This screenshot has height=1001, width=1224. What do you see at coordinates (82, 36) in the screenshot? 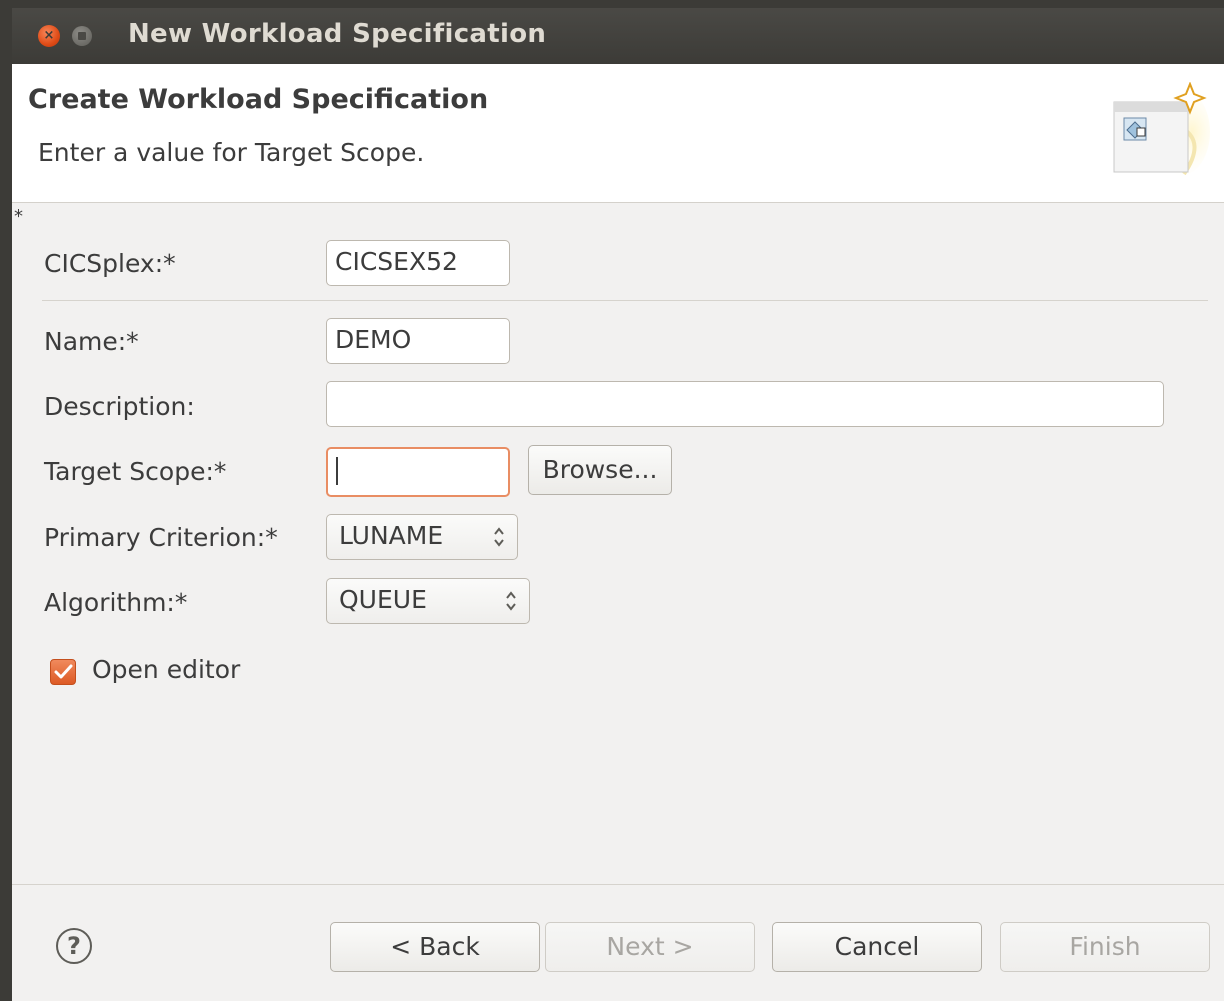
I see `minimize-icon` at bounding box center [82, 36].